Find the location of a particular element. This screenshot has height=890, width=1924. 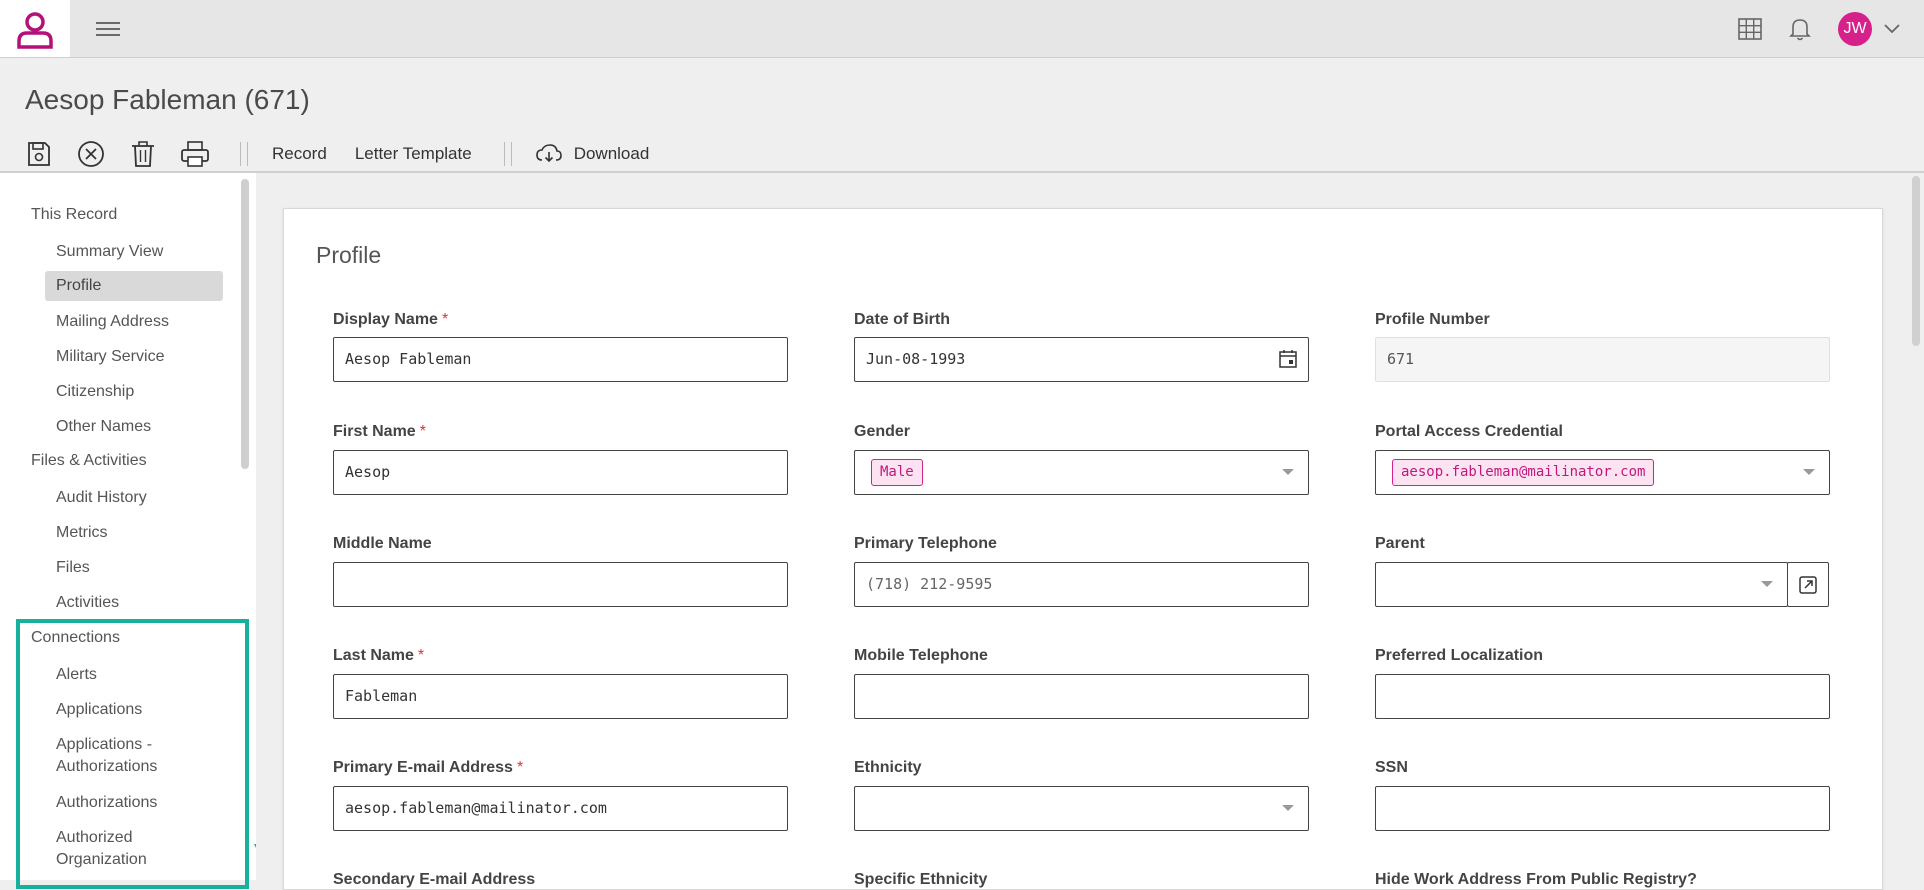

sidebar-item-activities: Activities is located at coordinates (87, 603).